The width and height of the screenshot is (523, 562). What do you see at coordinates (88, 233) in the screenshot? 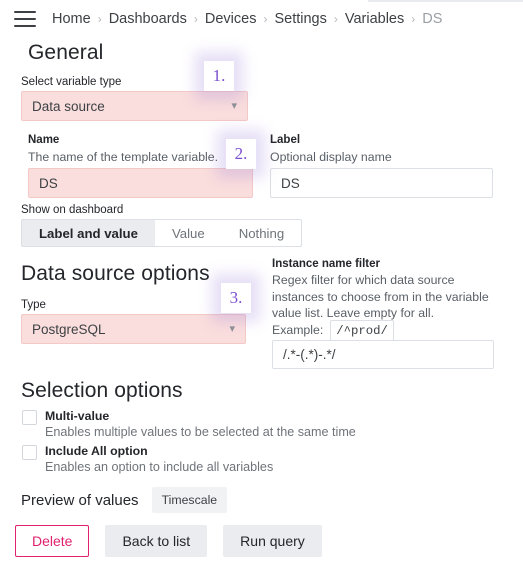
I see `segment-label-and-value: Label and value` at bounding box center [88, 233].